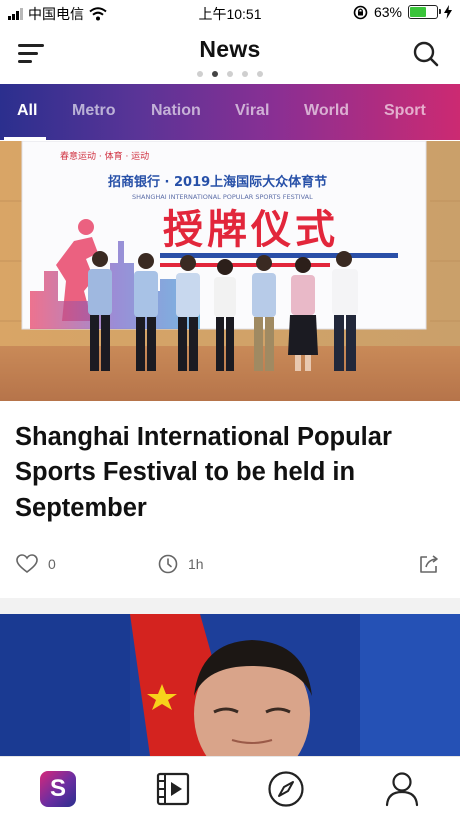  What do you see at coordinates (230, 112) in the screenshot?
I see `category-tabs: All Metro Nation Viral World Sport` at bounding box center [230, 112].